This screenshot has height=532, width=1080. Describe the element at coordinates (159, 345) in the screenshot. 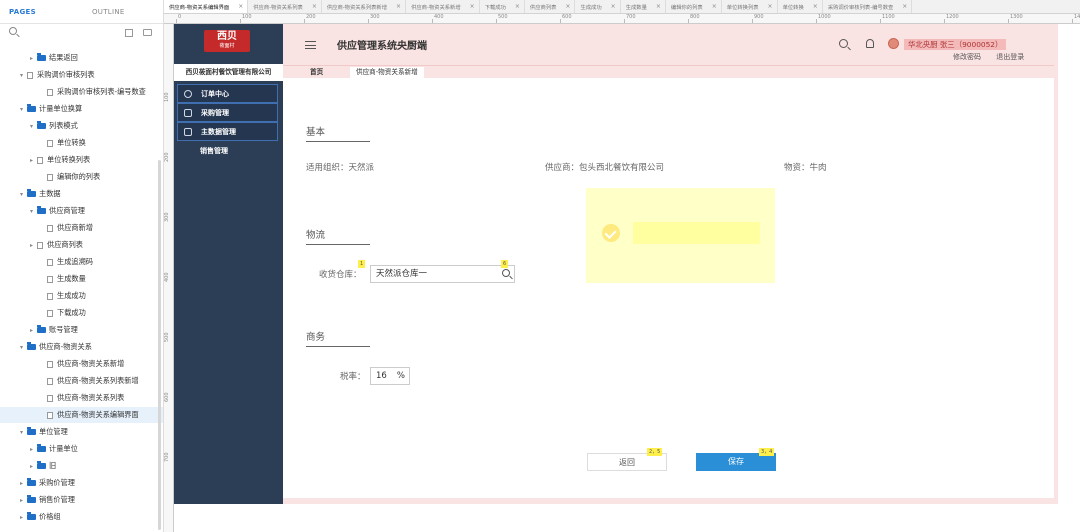

I see `panel-scrollbar` at that location.